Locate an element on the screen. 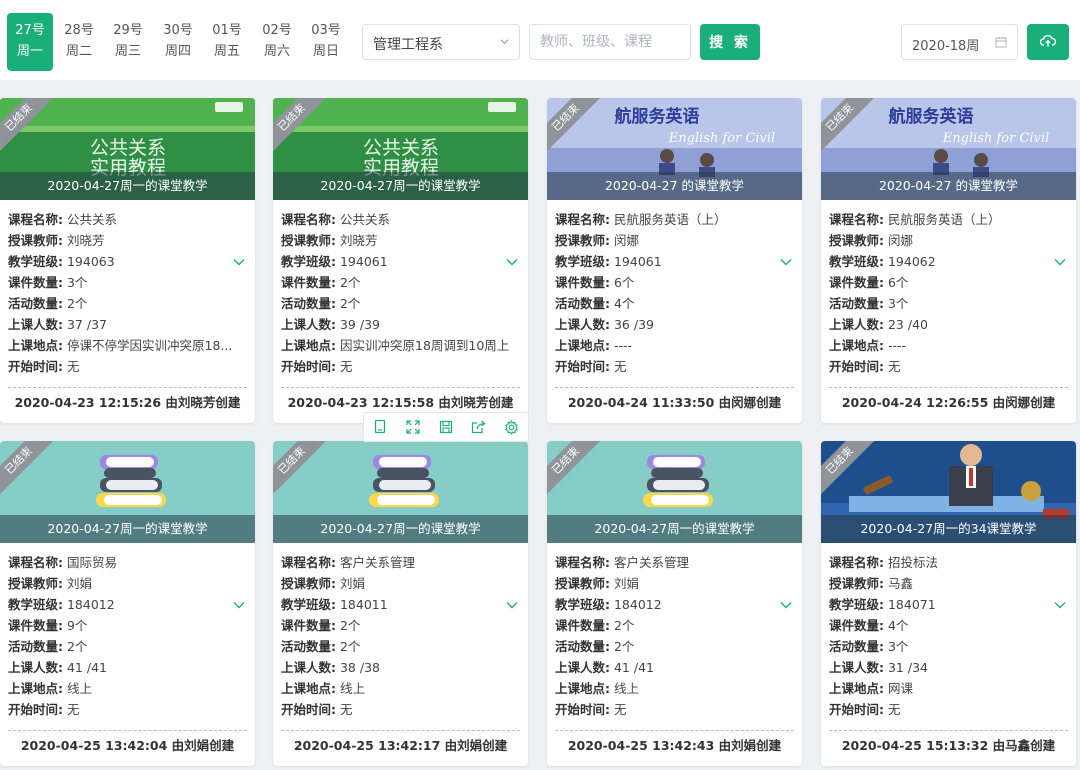 This screenshot has height=770, width=1080. share-icon is located at coordinates (478, 427).